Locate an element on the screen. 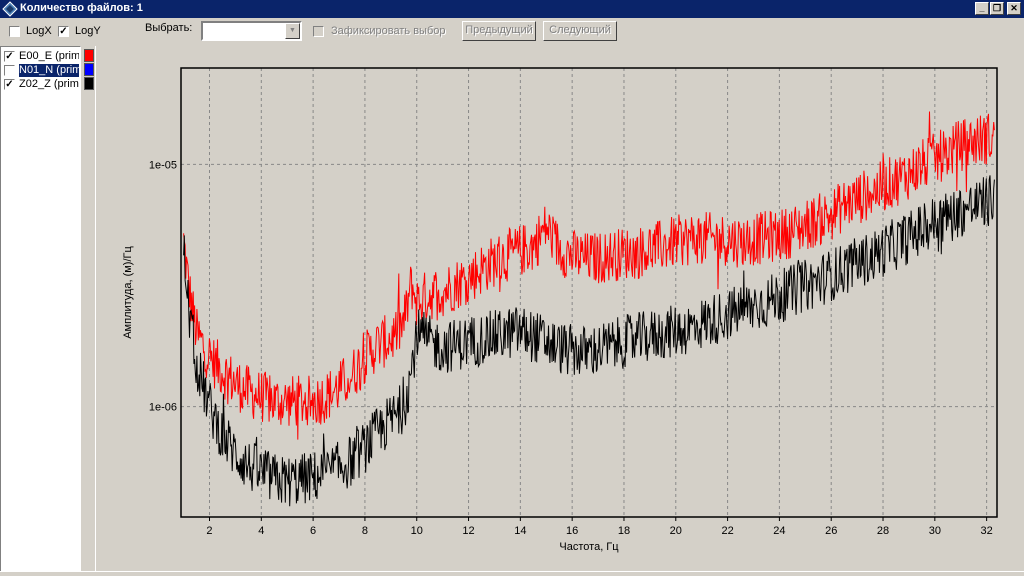  x-tick-label: 30 is located at coordinates (935, 531).